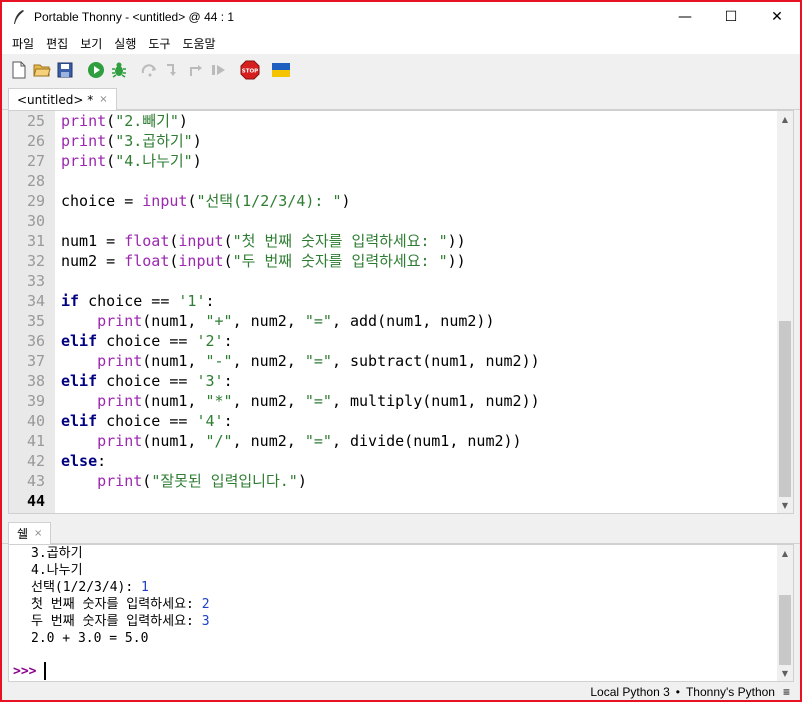  Describe the element at coordinates (785, 119) in the screenshot. I see `scroll-up-arrow-icon: ▲` at that location.